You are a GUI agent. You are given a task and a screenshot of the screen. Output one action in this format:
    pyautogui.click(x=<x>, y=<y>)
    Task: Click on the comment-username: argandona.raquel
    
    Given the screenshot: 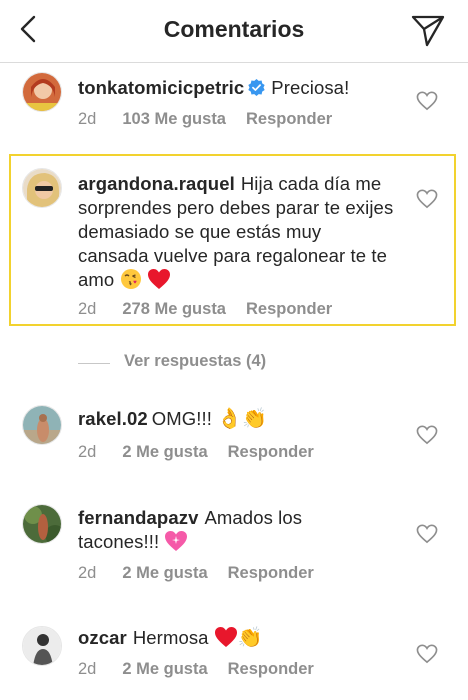 What is the action you would take?
    pyautogui.click(x=156, y=183)
    